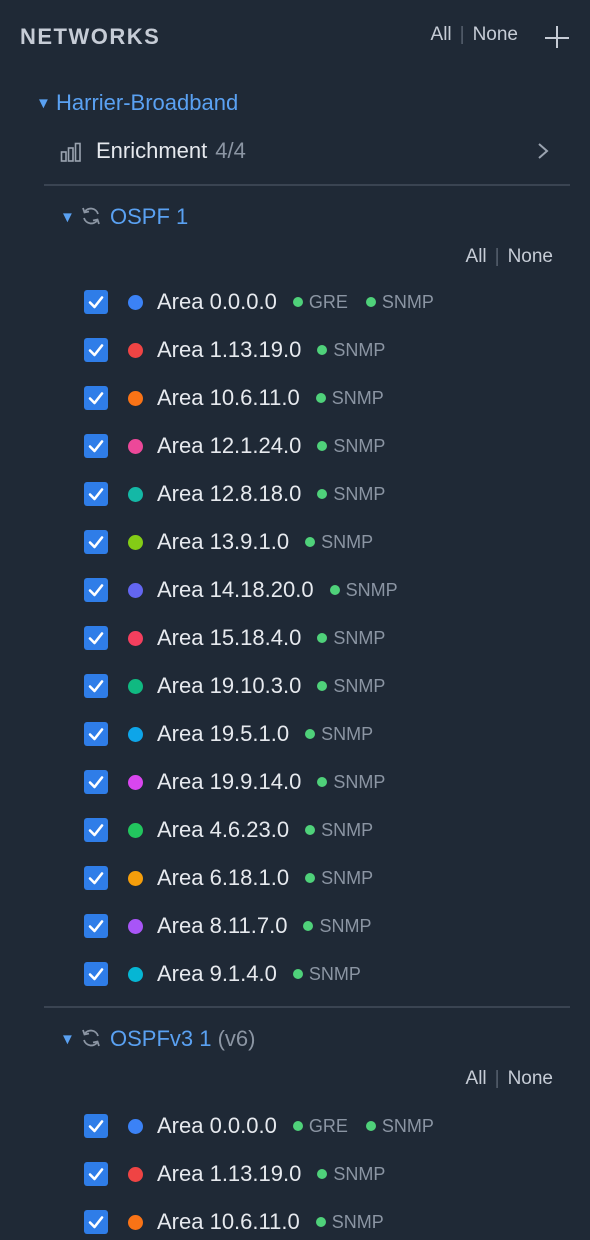 The width and height of the screenshot is (590, 1240). I want to click on area-label: Area 0.0.0.0, so click(217, 1125).